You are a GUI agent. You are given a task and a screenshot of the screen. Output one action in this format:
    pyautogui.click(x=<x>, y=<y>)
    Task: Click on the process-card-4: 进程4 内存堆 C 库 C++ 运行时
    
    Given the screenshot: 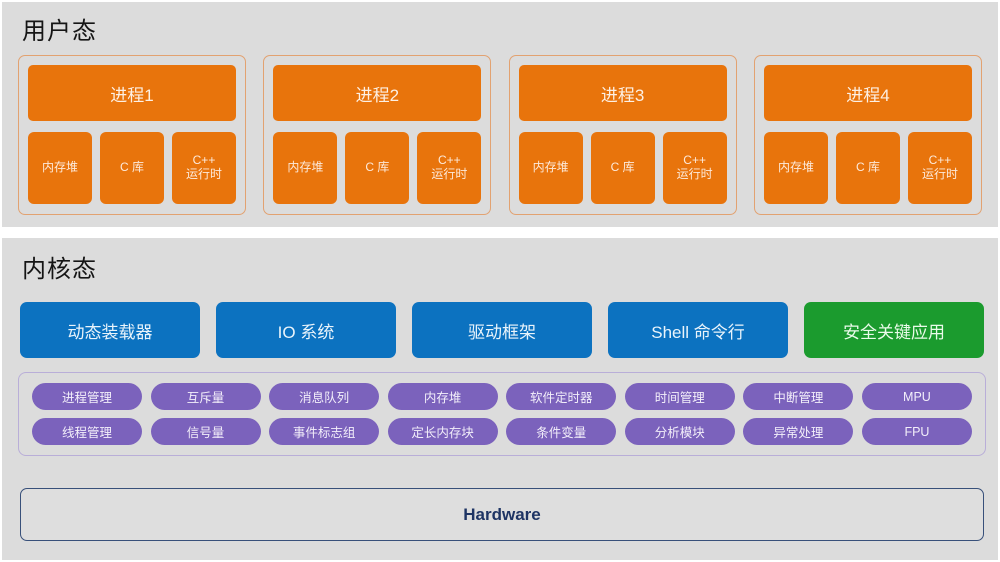 What is the action you would take?
    pyautogui.click(x=867, y=135)
    